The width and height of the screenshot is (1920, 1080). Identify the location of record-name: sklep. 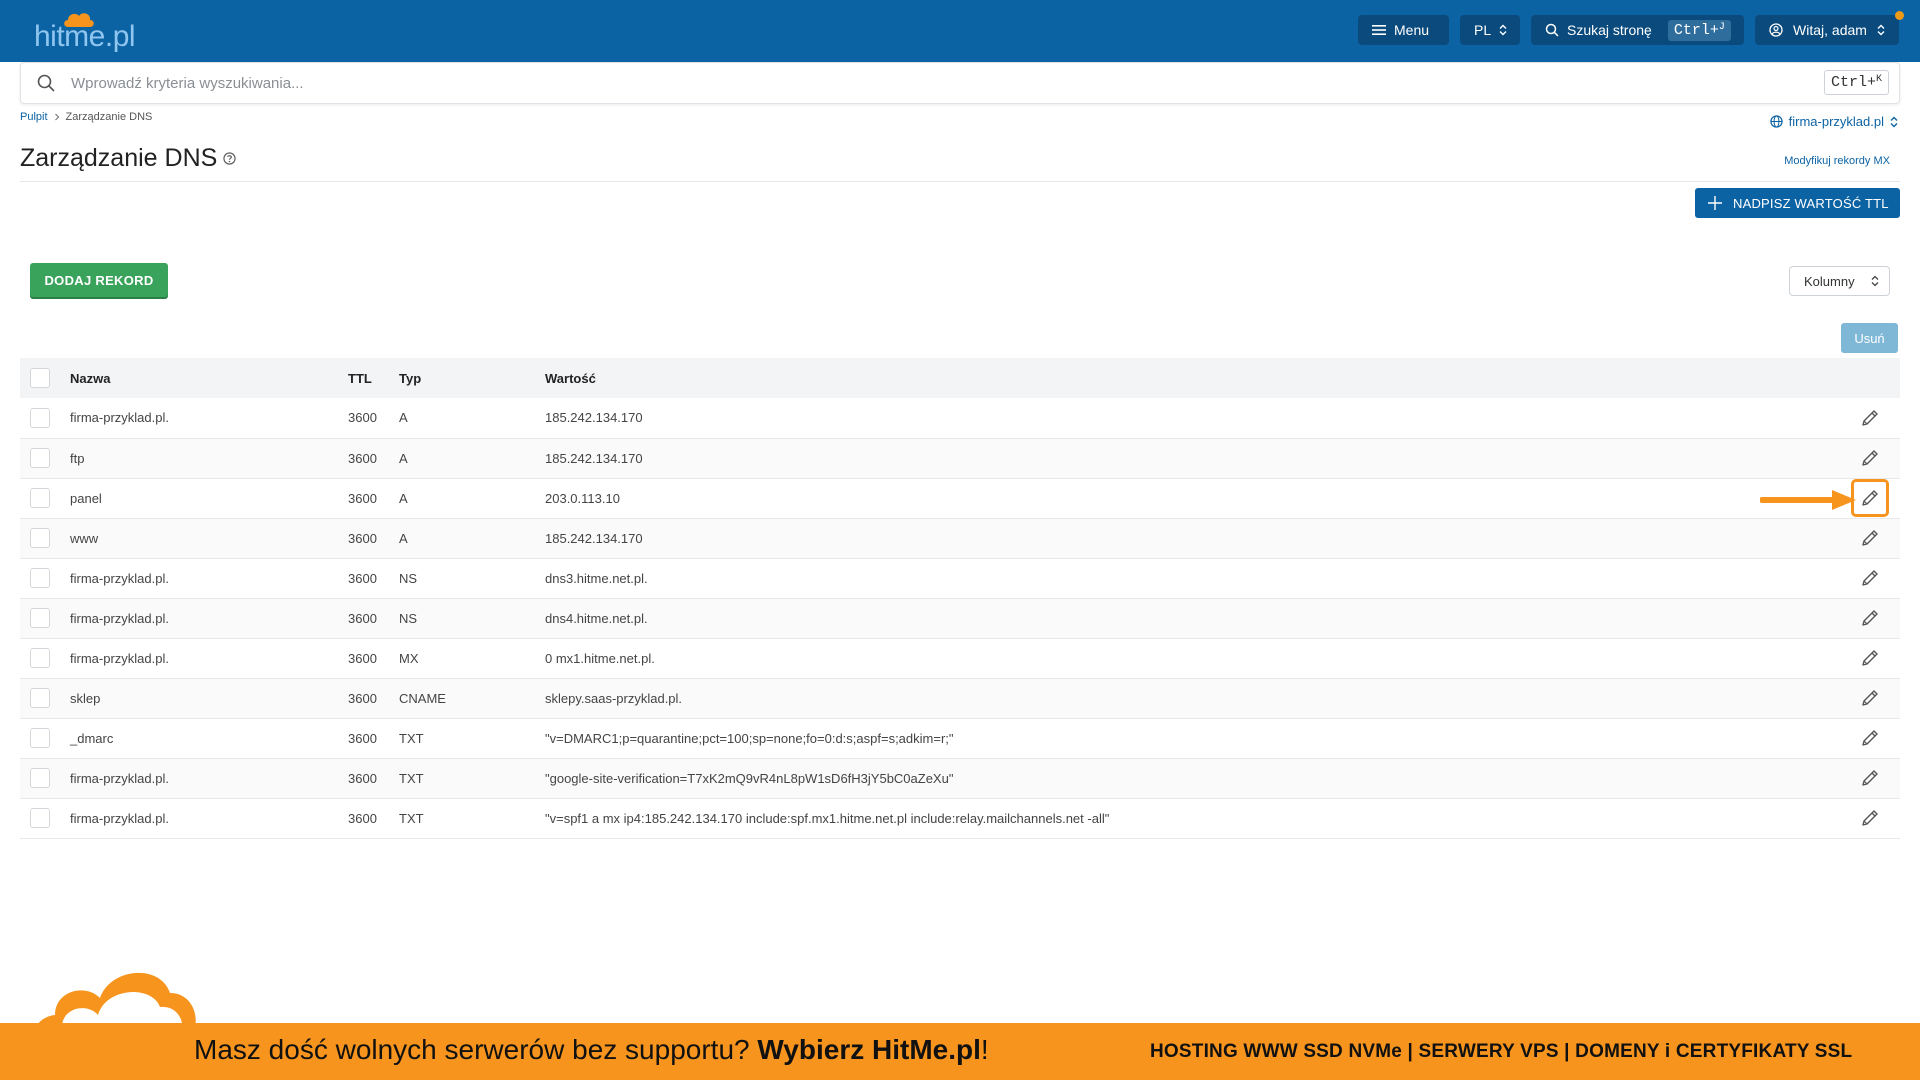
(209, 698).